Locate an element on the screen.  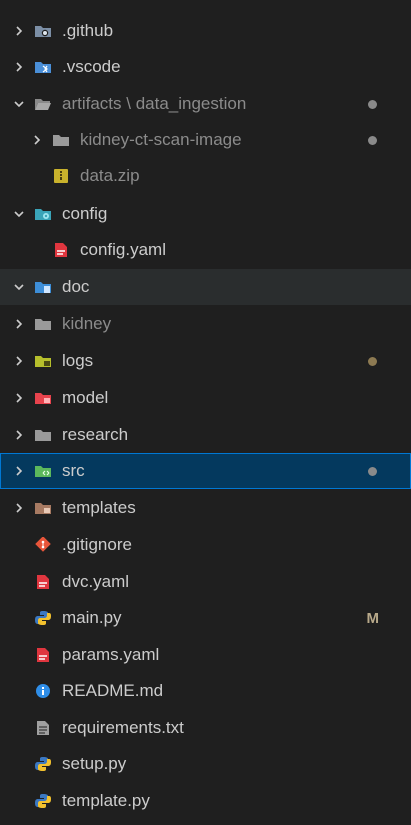
tree-item-name: requirements.txt is located at coordinates (123, 727).